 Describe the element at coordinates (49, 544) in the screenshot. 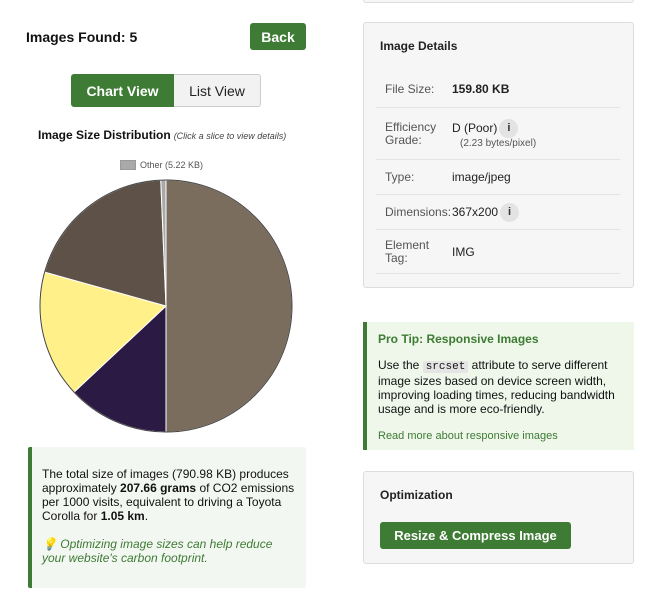

I see `lightbulb-icon: 💡` at that location.